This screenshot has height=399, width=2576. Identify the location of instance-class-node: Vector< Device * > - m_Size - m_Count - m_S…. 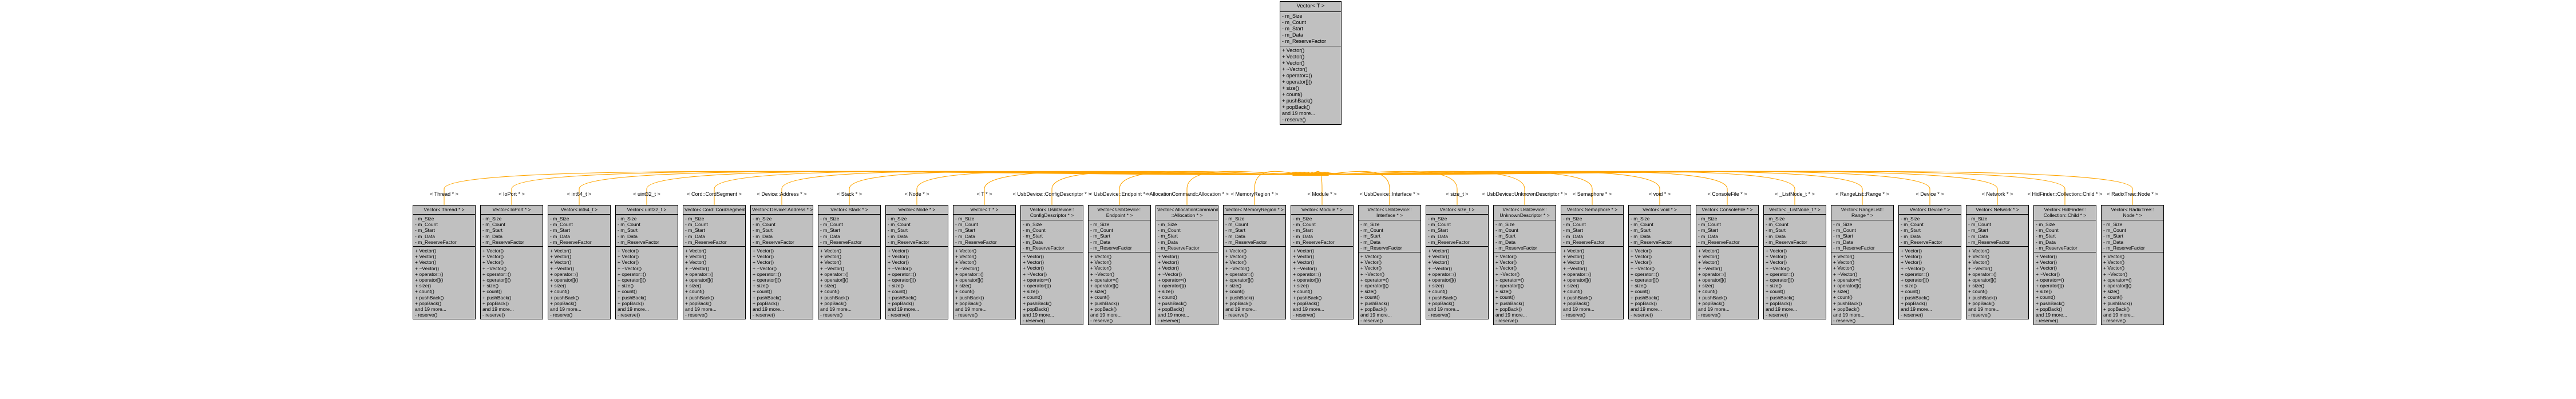
(1929, 263).